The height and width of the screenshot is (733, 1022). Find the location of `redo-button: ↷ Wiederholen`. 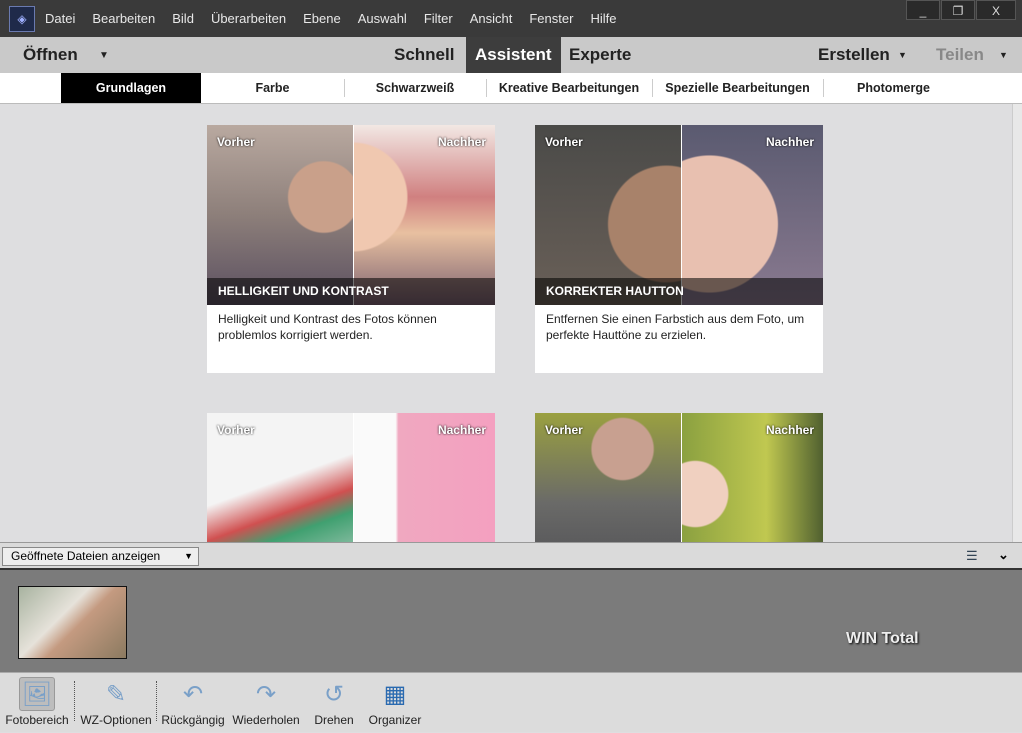

redo-button: ↷ Wiederholen is located at coordinates (266, 703).